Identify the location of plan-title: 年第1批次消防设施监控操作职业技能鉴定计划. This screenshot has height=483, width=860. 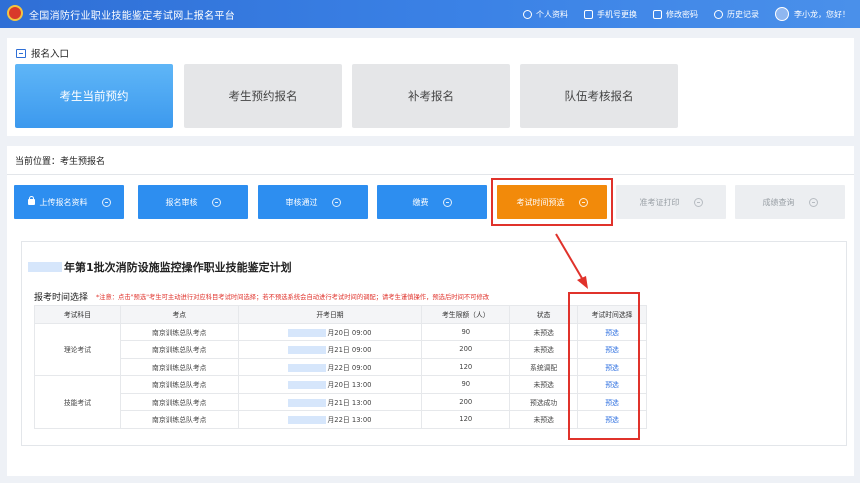
(160, 267).